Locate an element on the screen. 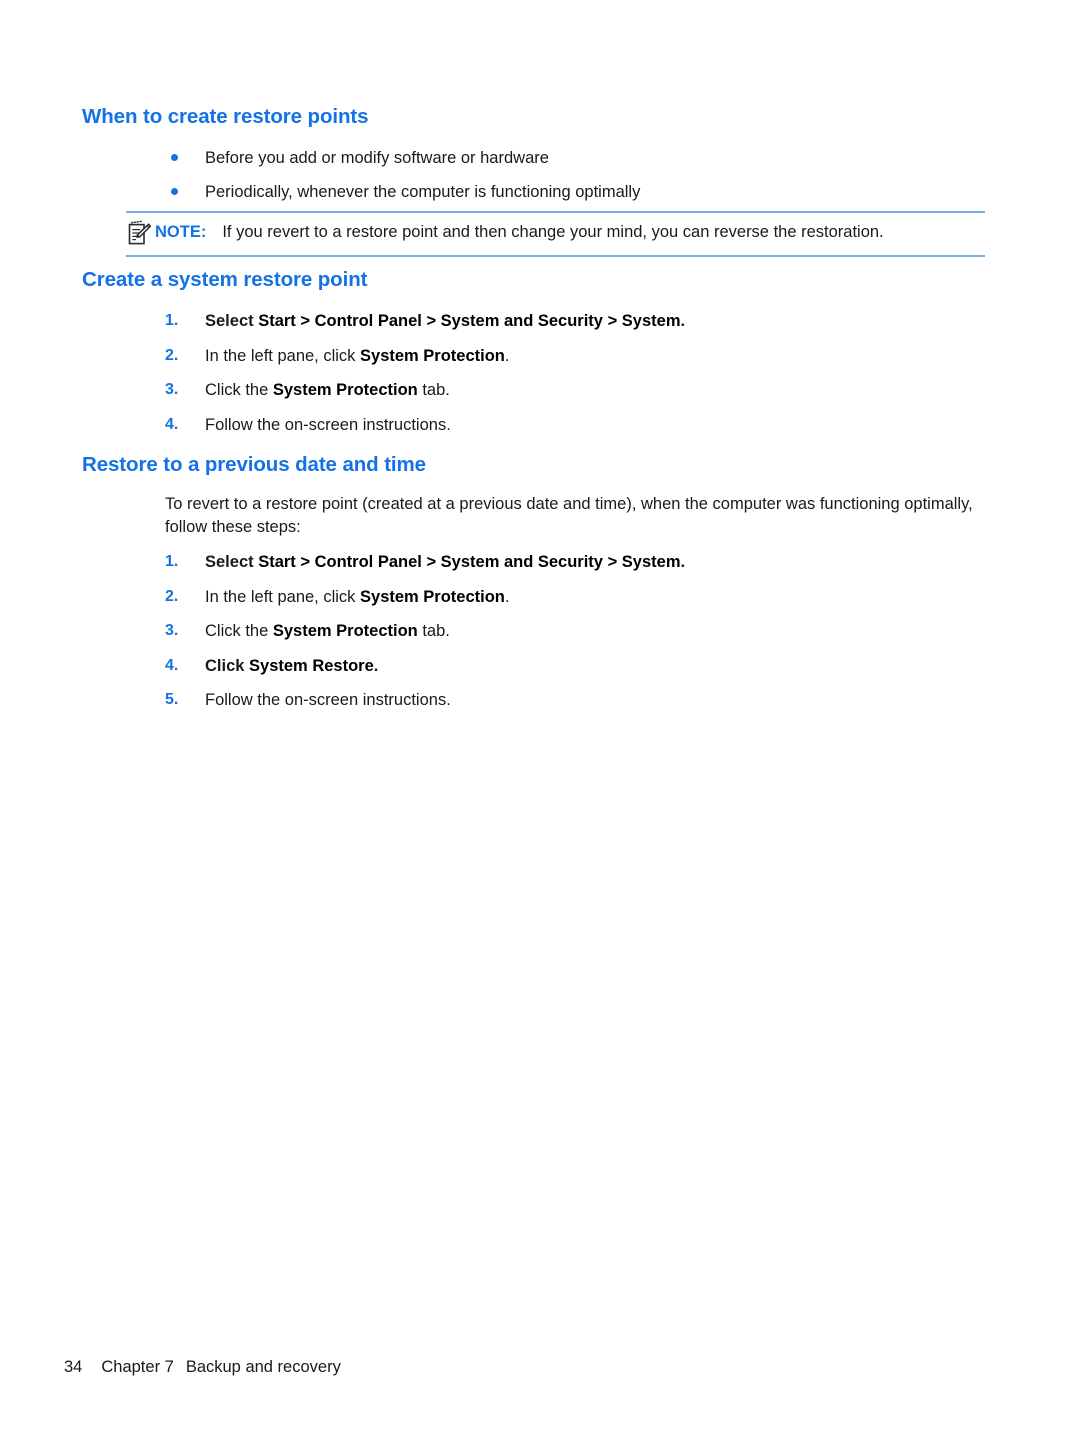 The image size is (1080, 1437). list-item-number: 5. is located at coordinates (172, 699).